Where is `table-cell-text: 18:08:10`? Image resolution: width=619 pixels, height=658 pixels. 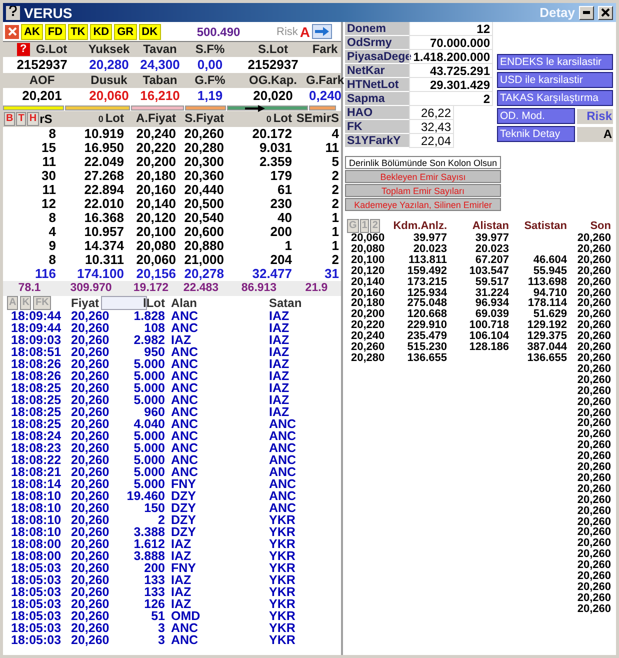
table-cell-text: 18:08:10 is located at coordinates (36, 520).